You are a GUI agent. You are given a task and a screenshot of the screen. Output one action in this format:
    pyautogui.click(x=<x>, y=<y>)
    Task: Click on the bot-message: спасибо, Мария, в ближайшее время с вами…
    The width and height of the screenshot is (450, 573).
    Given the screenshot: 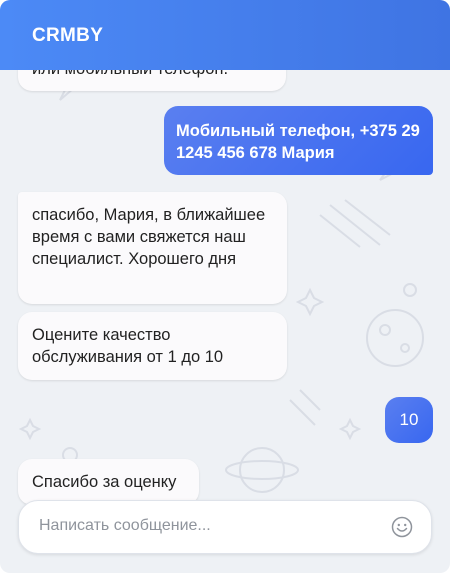 What is the action you would take?
    pyautogui.click(x=152, y=248)
    